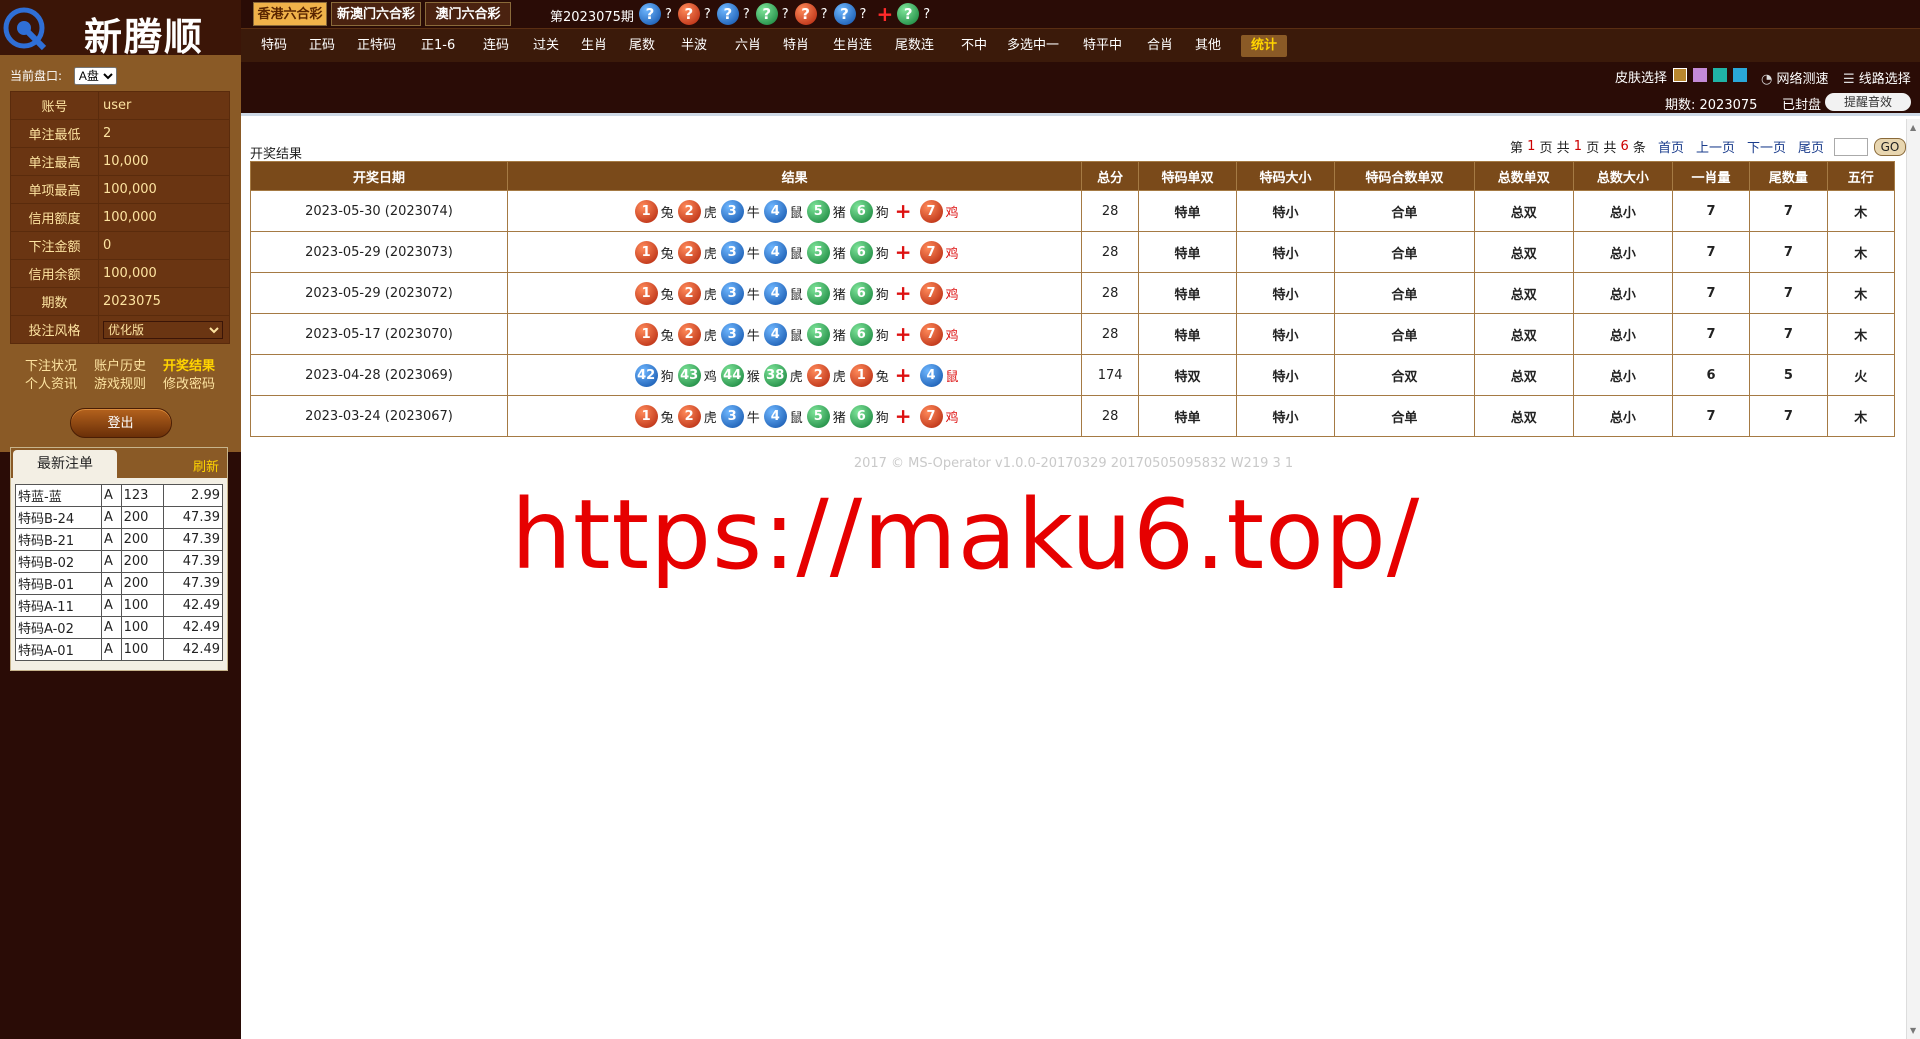  I want to click on scroll-down-icon: ▼, so click(1913, 1030).